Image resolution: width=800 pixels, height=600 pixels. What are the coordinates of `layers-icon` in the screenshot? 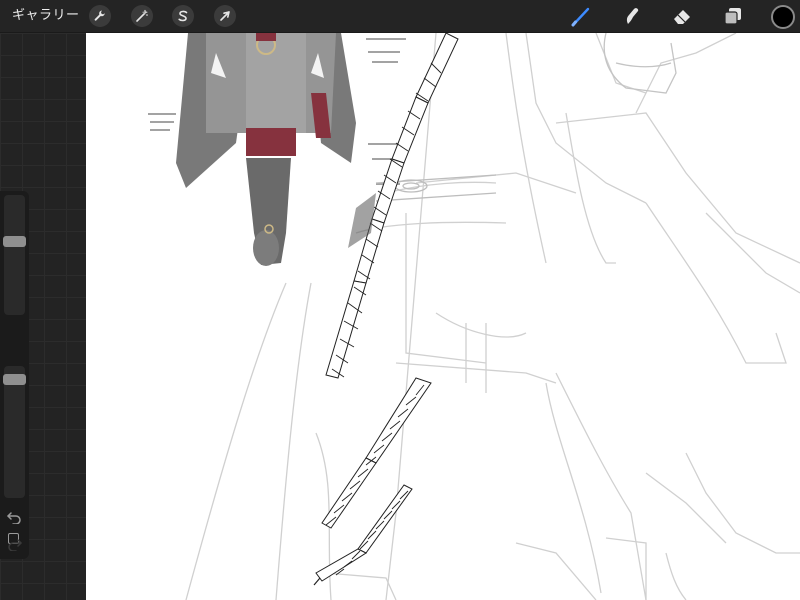 It's located at (733, 16).